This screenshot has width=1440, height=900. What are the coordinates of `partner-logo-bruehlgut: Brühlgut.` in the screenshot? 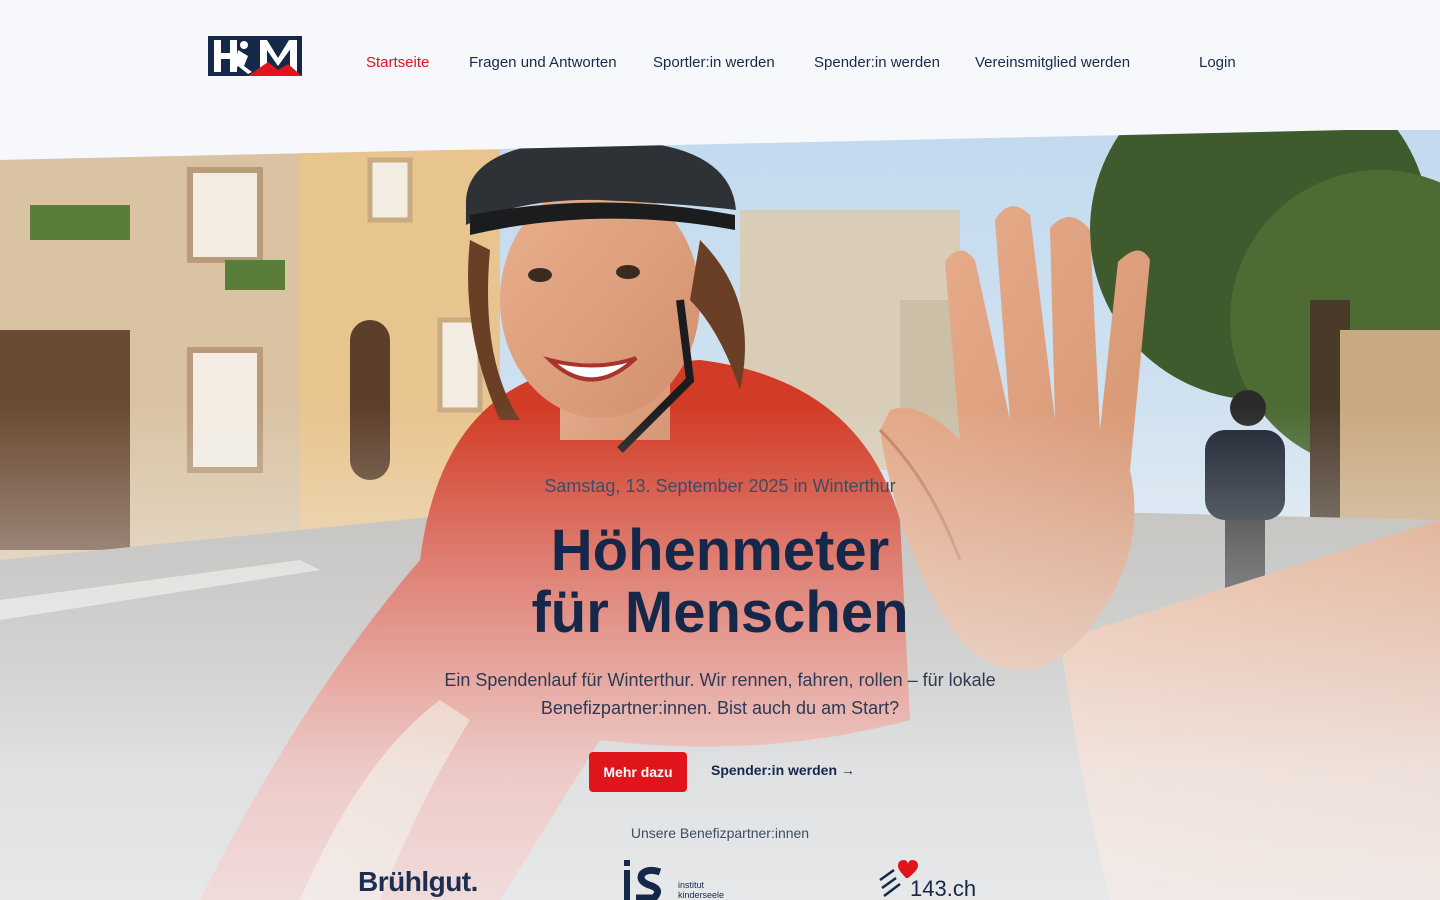 It's located at (418, 883).